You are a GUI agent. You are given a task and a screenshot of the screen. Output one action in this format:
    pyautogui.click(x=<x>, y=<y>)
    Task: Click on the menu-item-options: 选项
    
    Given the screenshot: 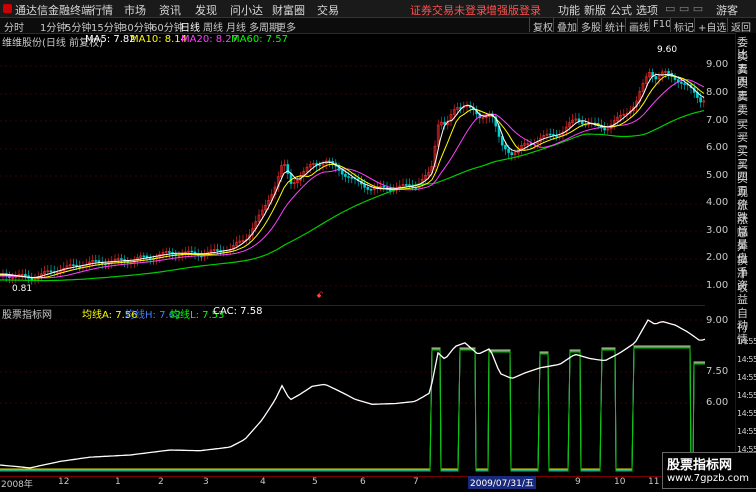 What is the action you would take?
    pyautogui.click(x=647, y=10)
    